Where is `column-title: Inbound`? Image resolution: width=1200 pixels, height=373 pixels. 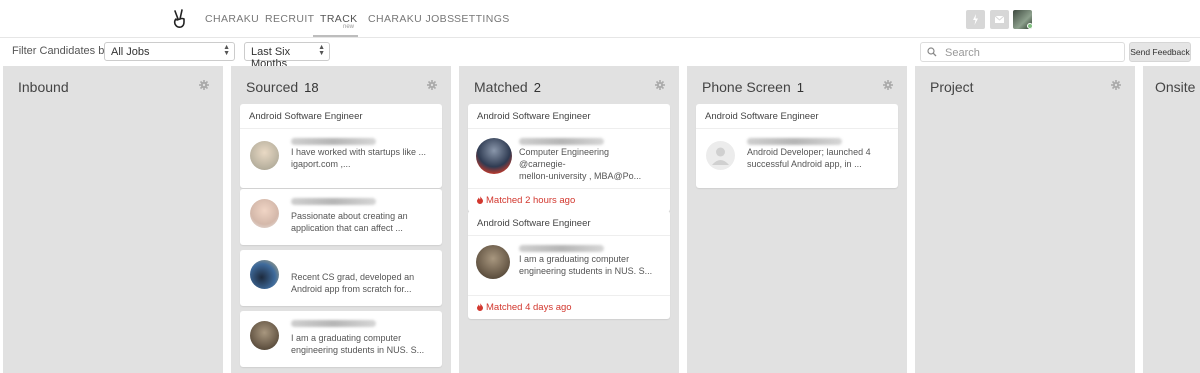 column-title: Inbound is located at coordinates (43, 87).